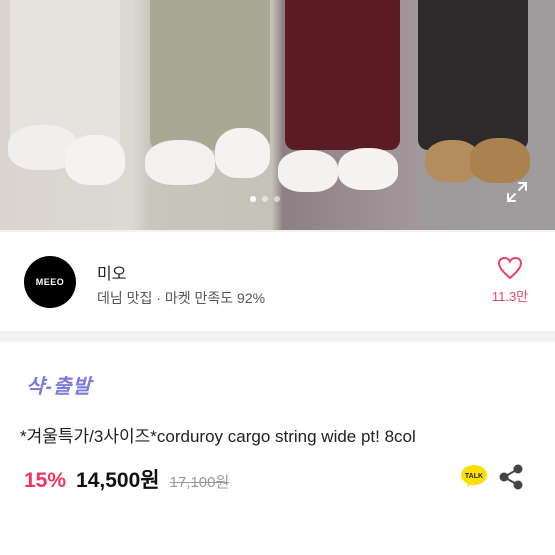 This screenshot has width=555, height=555. Describe the element at coordinates (342, 75) in the screenshot. I see `pants-burgundy` at that location.